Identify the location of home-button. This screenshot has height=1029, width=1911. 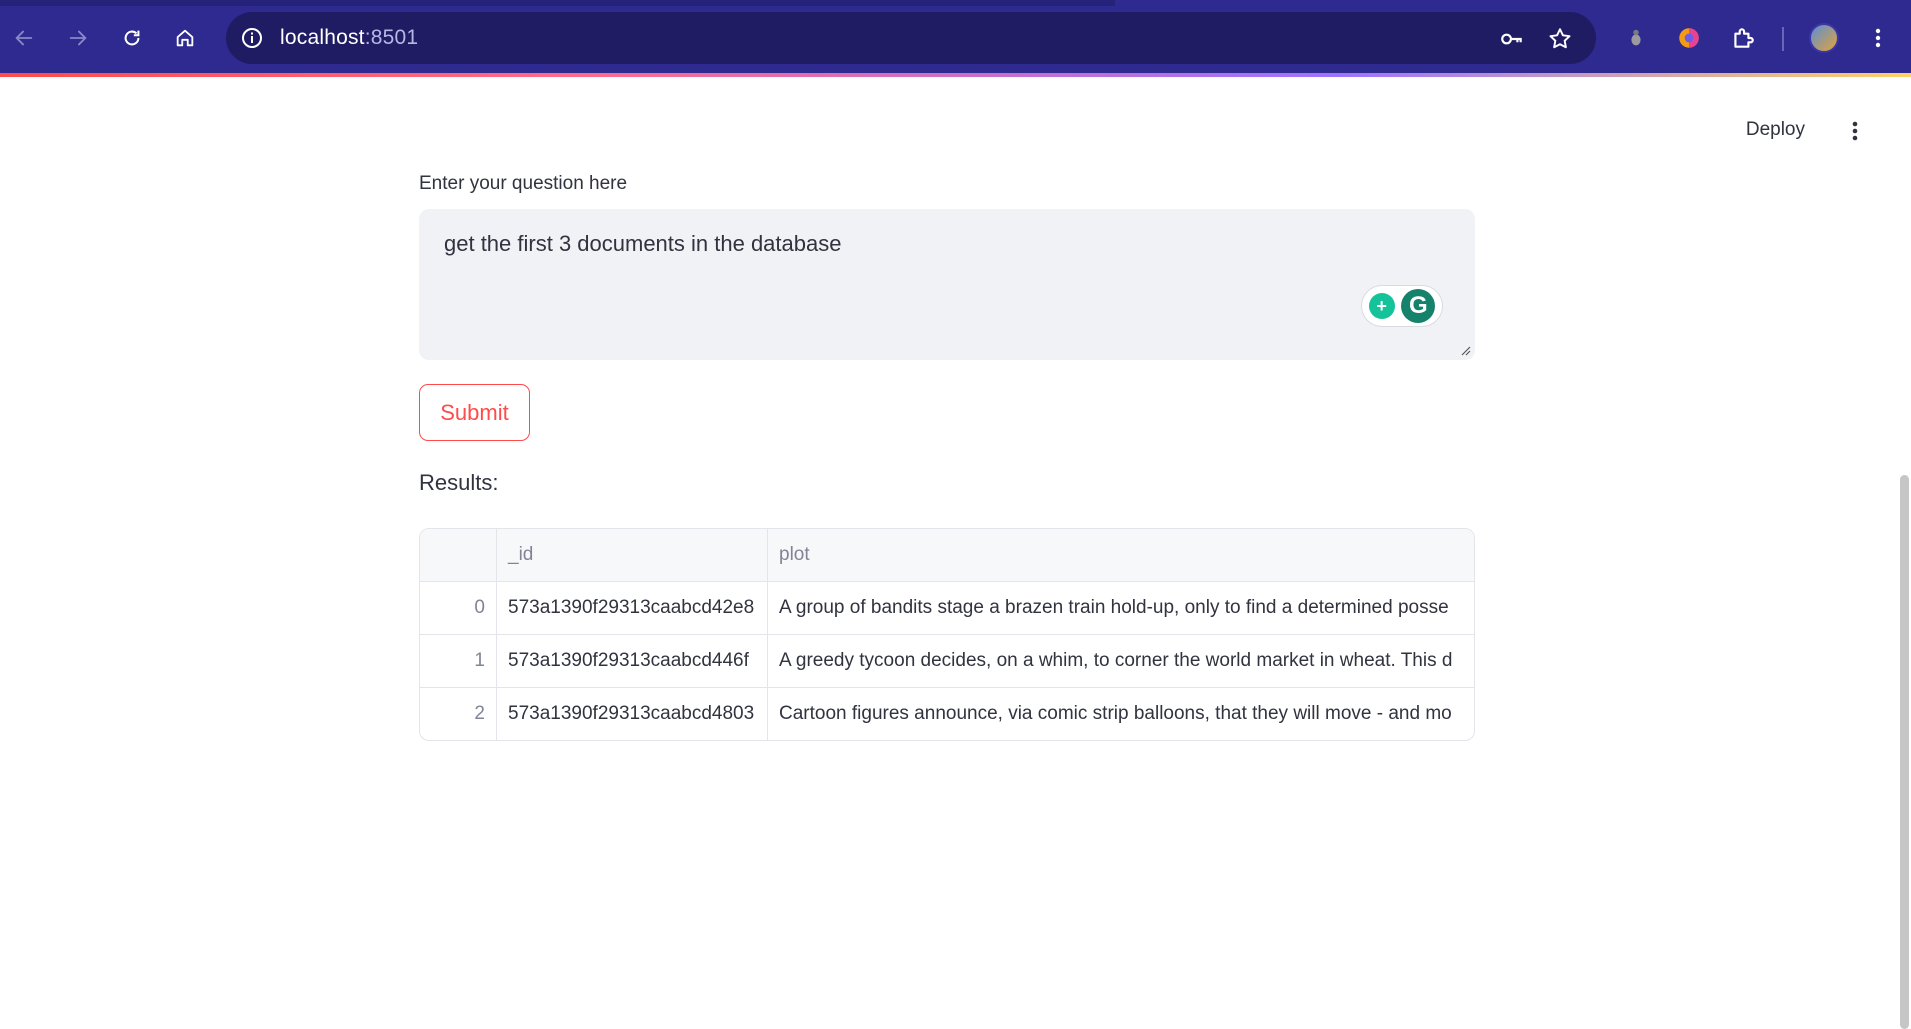
(185, 38).